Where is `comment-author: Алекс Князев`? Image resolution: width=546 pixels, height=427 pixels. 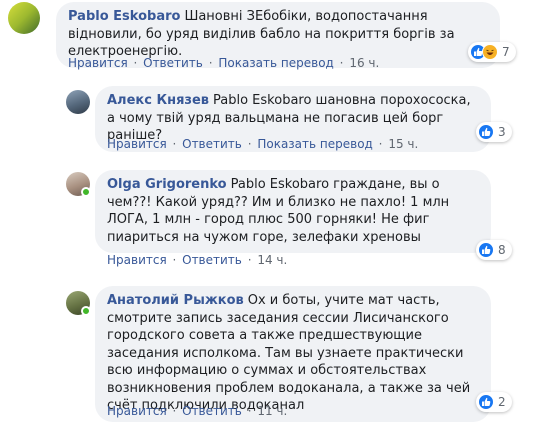 comment-author: Алекс Князев is located at coordinates (158, 100).